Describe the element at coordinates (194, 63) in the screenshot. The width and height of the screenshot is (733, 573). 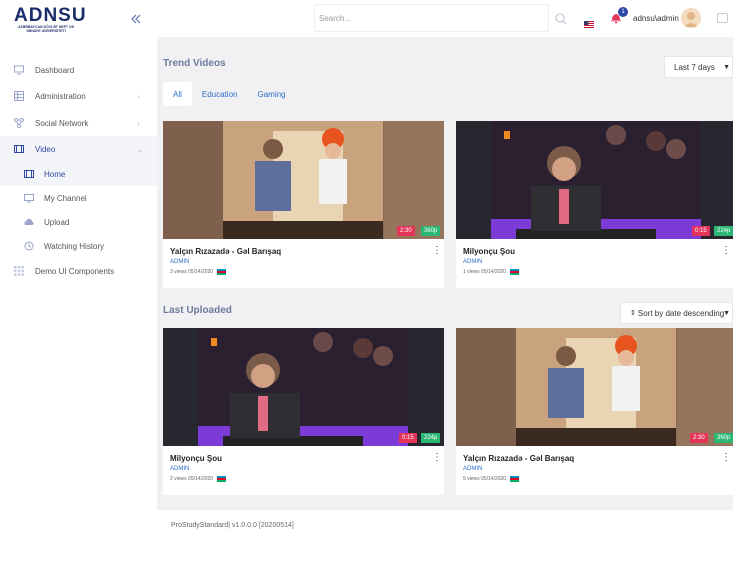
I see `trend-title: Trend Videos` at that location.